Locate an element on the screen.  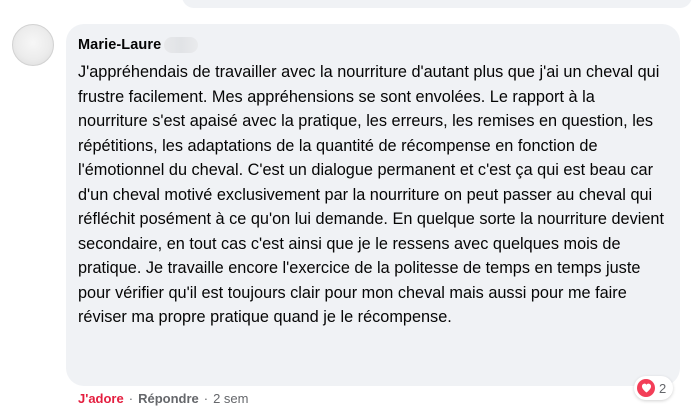
author-badge-blur is located at coordinates (181, 45).